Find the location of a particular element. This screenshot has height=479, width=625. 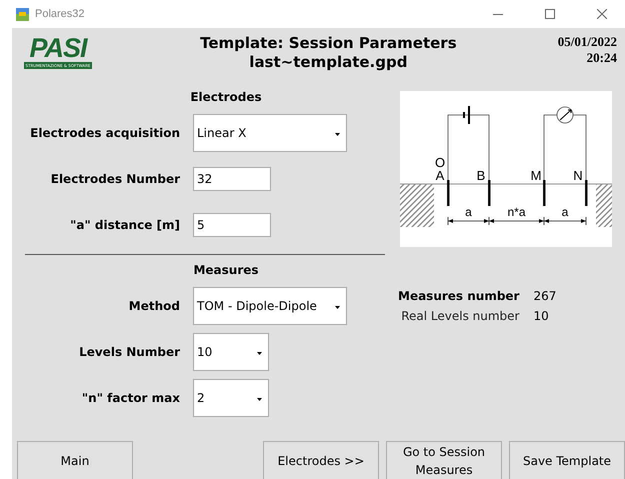

section-heading: Measures is located at coordinates (226, 270).